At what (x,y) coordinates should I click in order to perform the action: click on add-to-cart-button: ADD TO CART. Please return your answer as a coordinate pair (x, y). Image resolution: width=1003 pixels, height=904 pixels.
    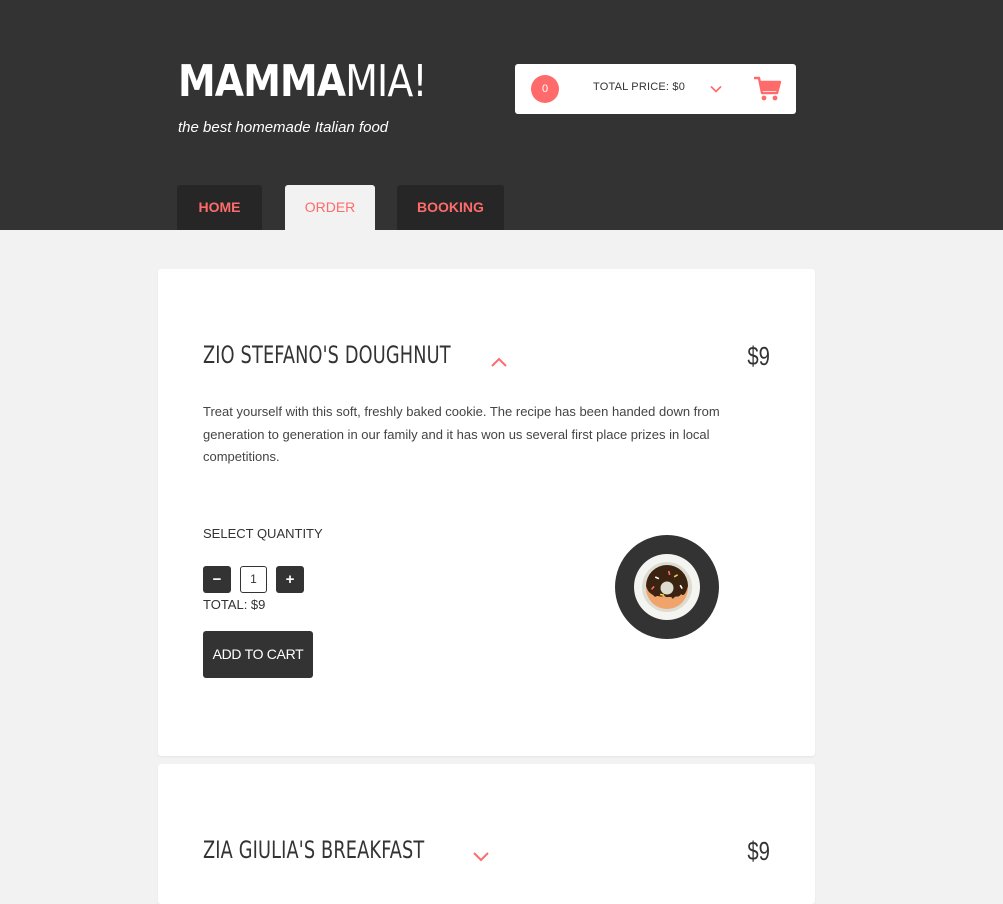
    Looking at the image, I should click on (258, 654).